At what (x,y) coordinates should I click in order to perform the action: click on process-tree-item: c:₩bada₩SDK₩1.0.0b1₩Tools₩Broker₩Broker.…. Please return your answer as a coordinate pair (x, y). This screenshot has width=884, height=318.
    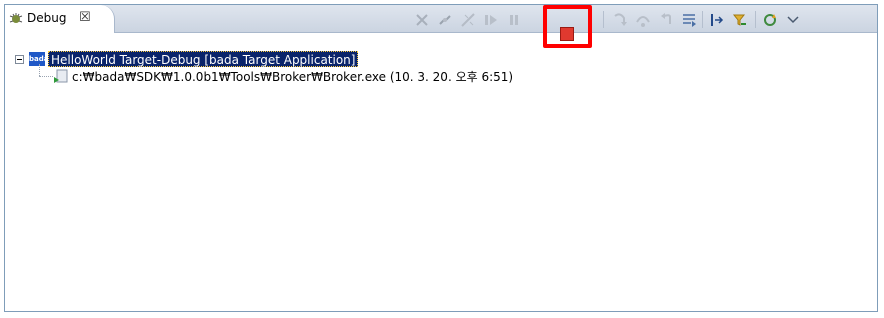
    Looking at the image, I should click on (292, 77).